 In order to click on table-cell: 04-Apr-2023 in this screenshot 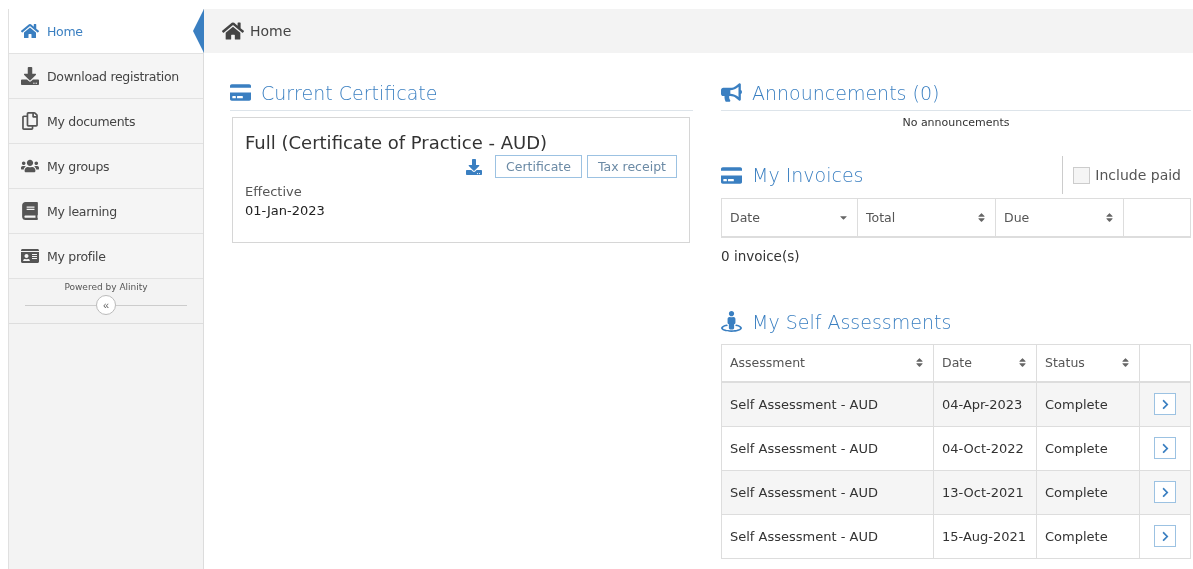, I will do `click(985, 404)`.